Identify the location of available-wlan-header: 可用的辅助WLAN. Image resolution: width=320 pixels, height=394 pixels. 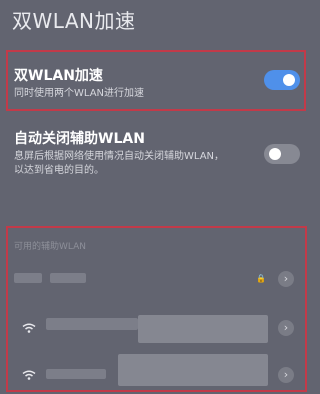
(50, 247).